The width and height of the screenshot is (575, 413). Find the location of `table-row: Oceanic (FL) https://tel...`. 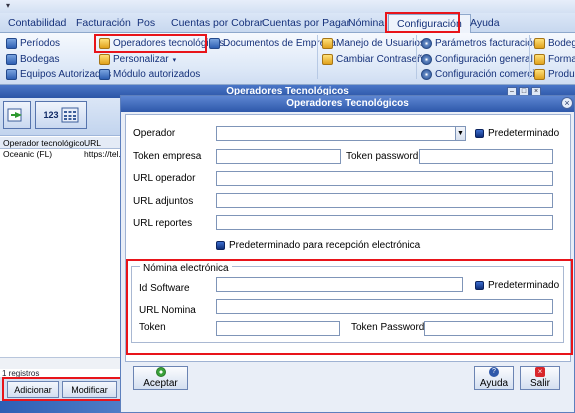

table-row: Oceanic (FL) https://tel... is located at coordinates (64, 154).